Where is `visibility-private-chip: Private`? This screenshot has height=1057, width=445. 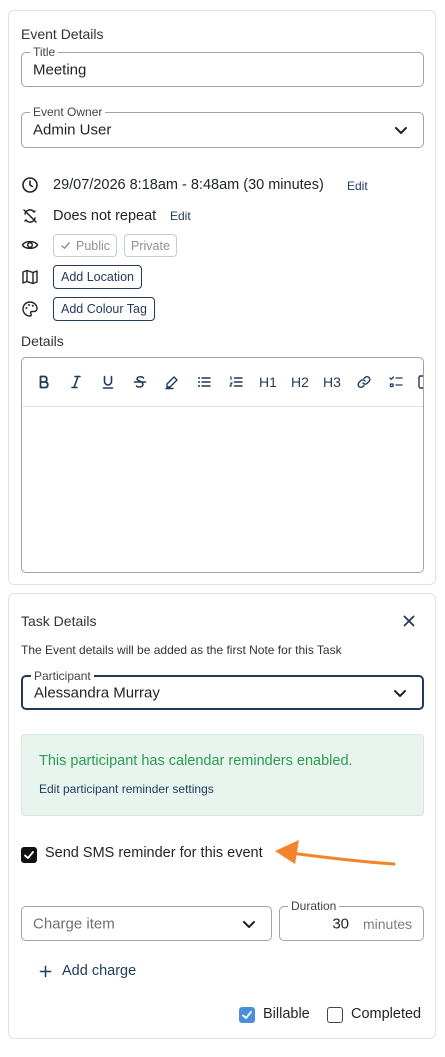
visibility-private-chip: Private is located at coordinates (150, 245).